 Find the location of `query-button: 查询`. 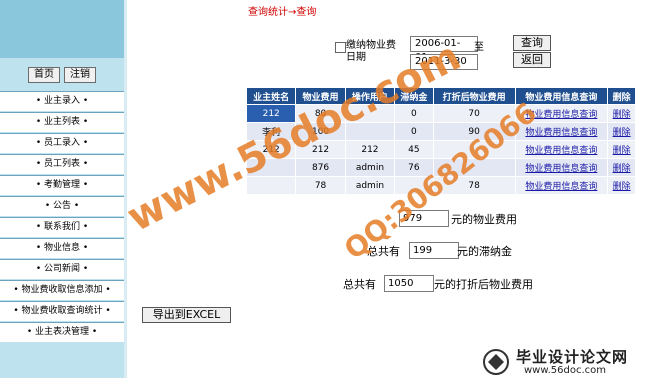

query-button: 查询 is located at coordinates (532, 43).